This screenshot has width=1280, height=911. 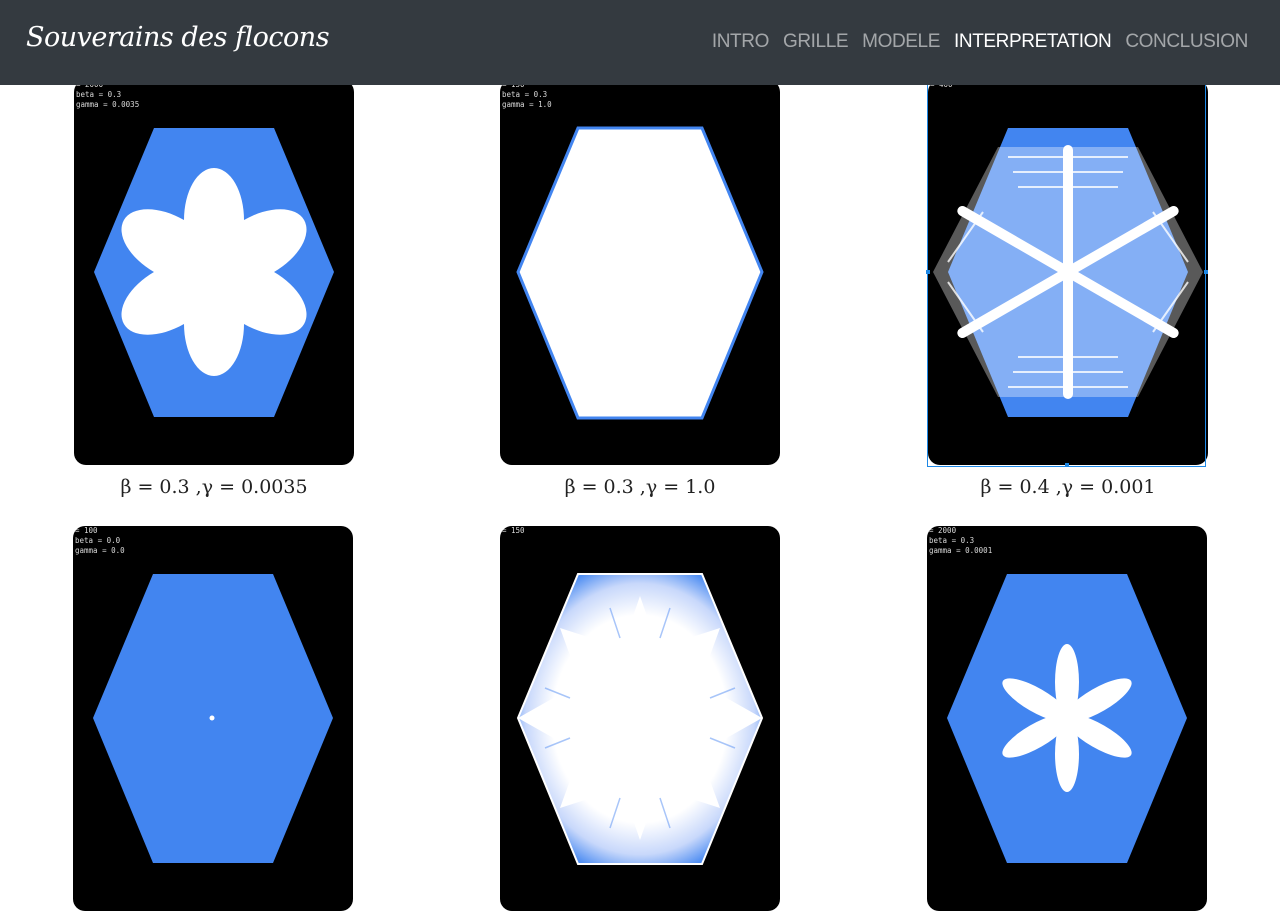 I want to click on nav-link-conclusion: CONCLUSION, so click(x=1186, y=42).